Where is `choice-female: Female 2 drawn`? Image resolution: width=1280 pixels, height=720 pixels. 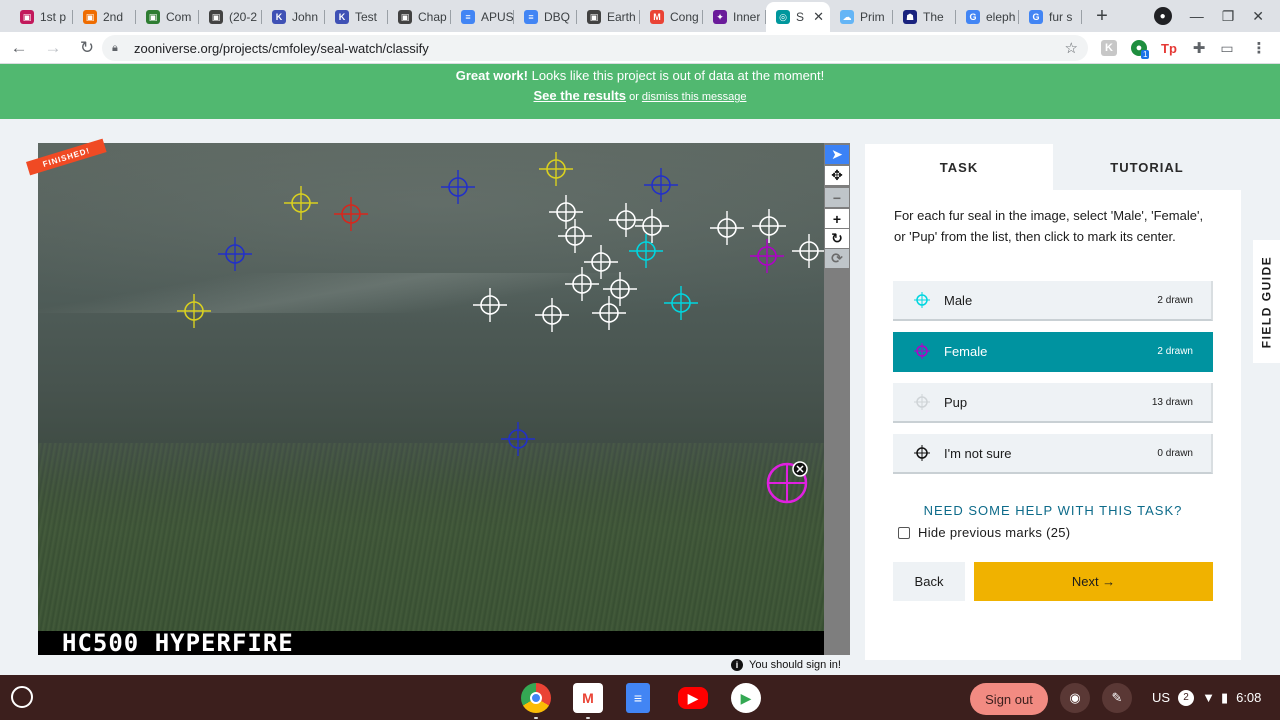
choice-female: Female 2 drawn is located at coordinates (1053, 352).